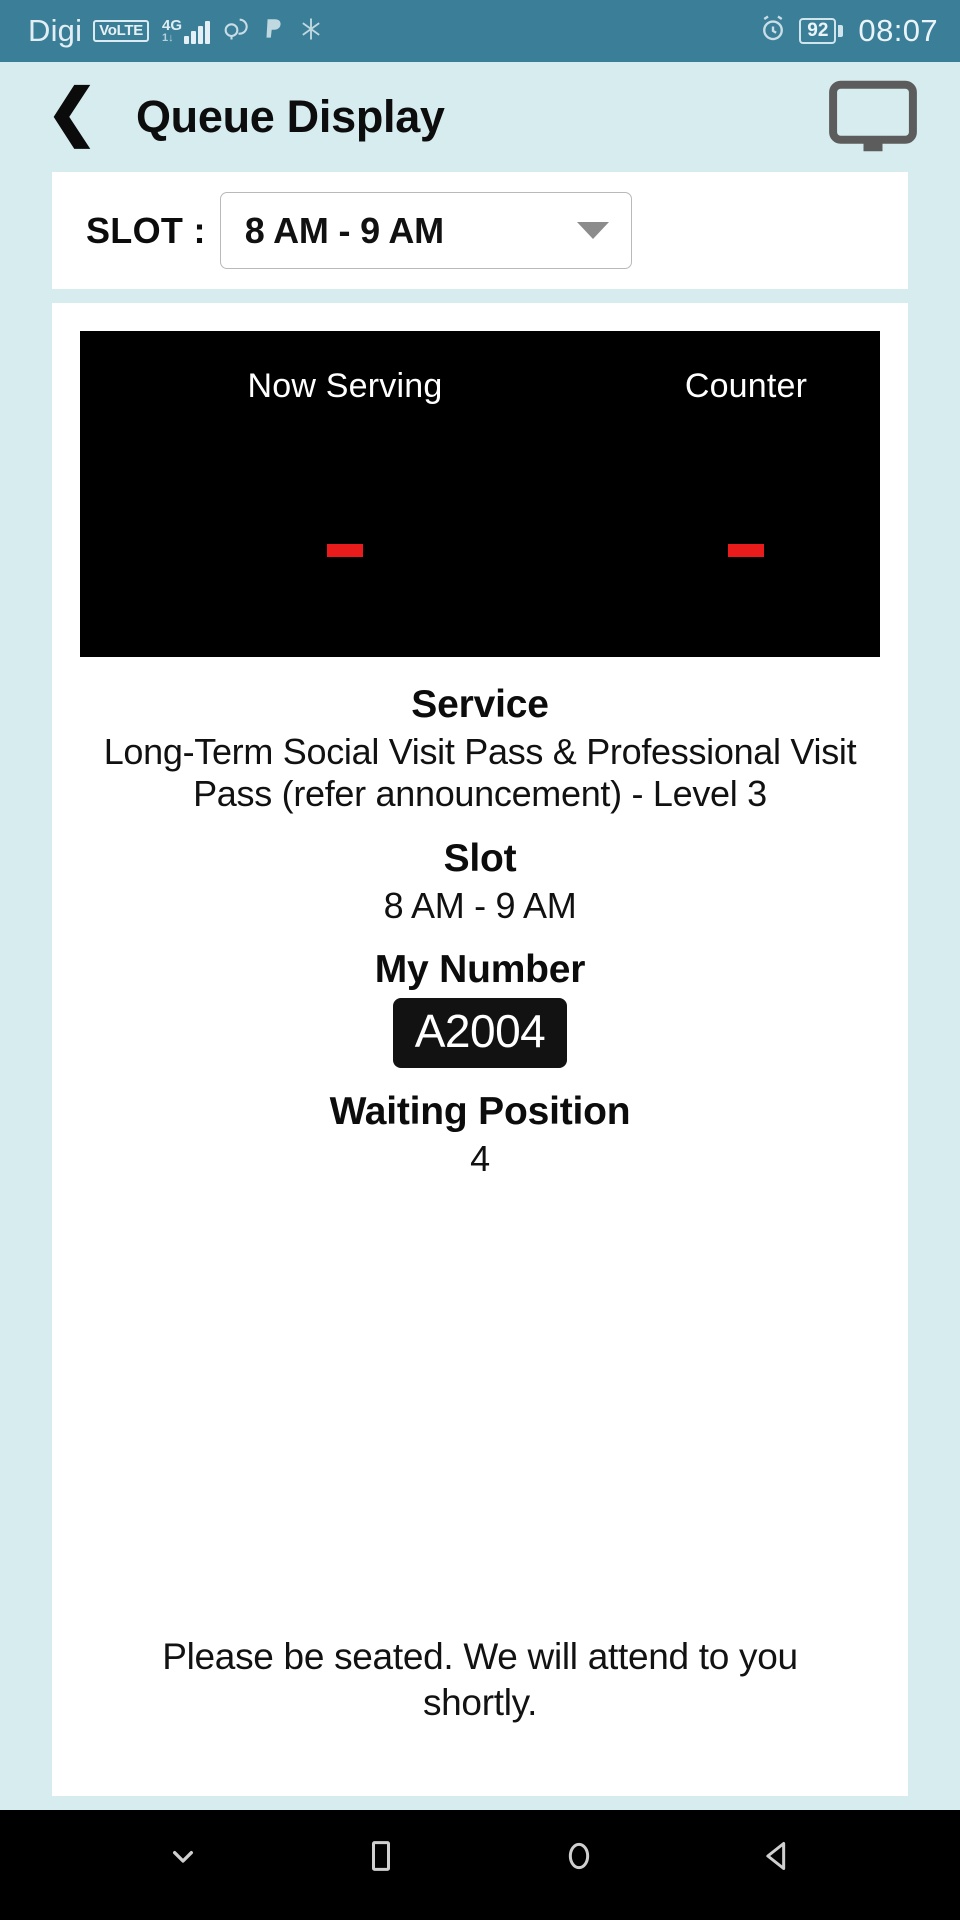 The height and width of the screenshot is (1920, 960). I want to click on clock-label: 08:07, so click(898, 30).